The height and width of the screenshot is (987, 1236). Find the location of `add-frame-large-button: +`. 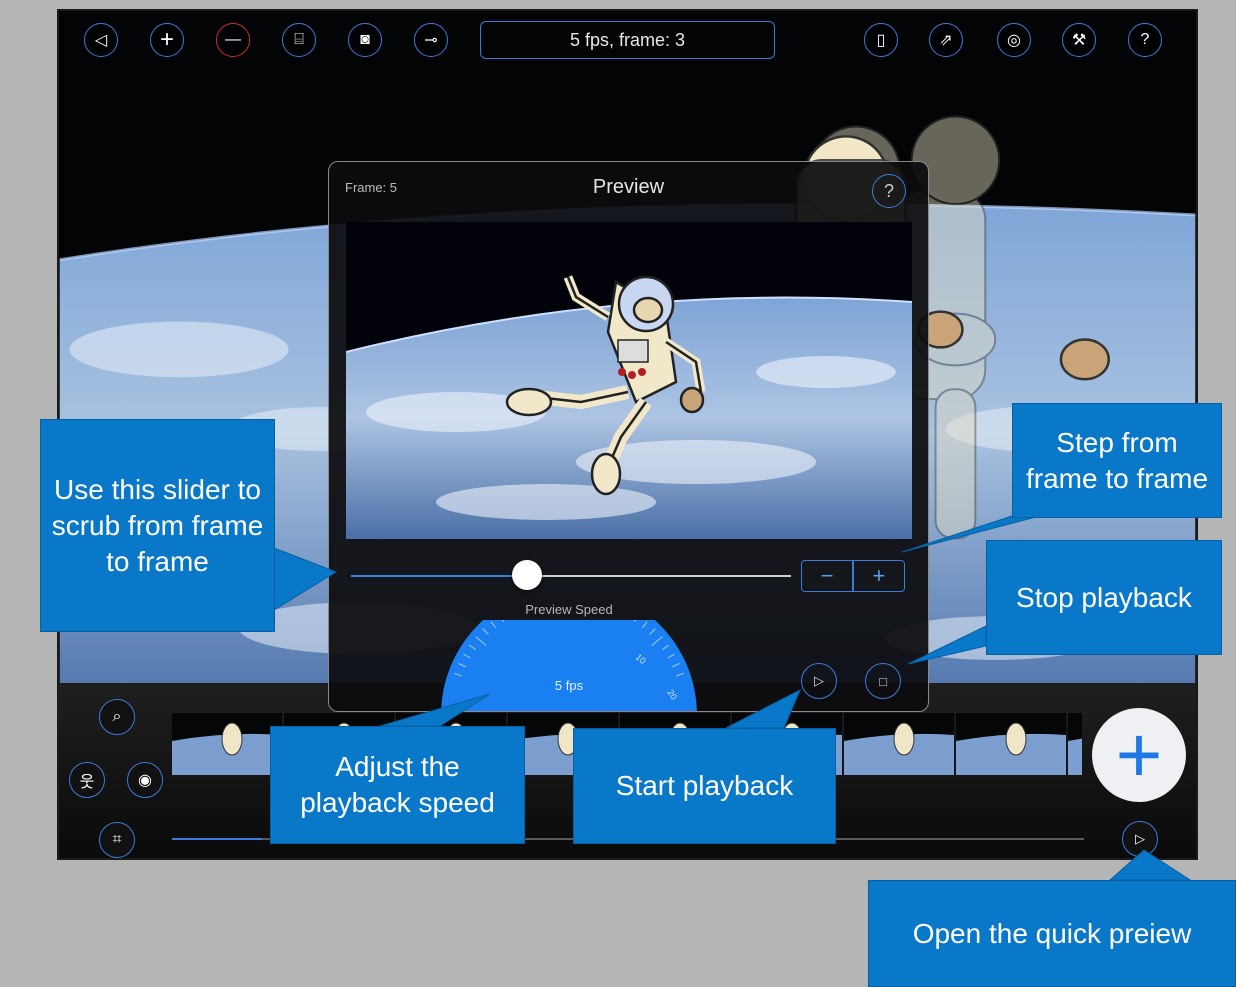

add-frame-large-button: + is located at coordinates (1139, 755).